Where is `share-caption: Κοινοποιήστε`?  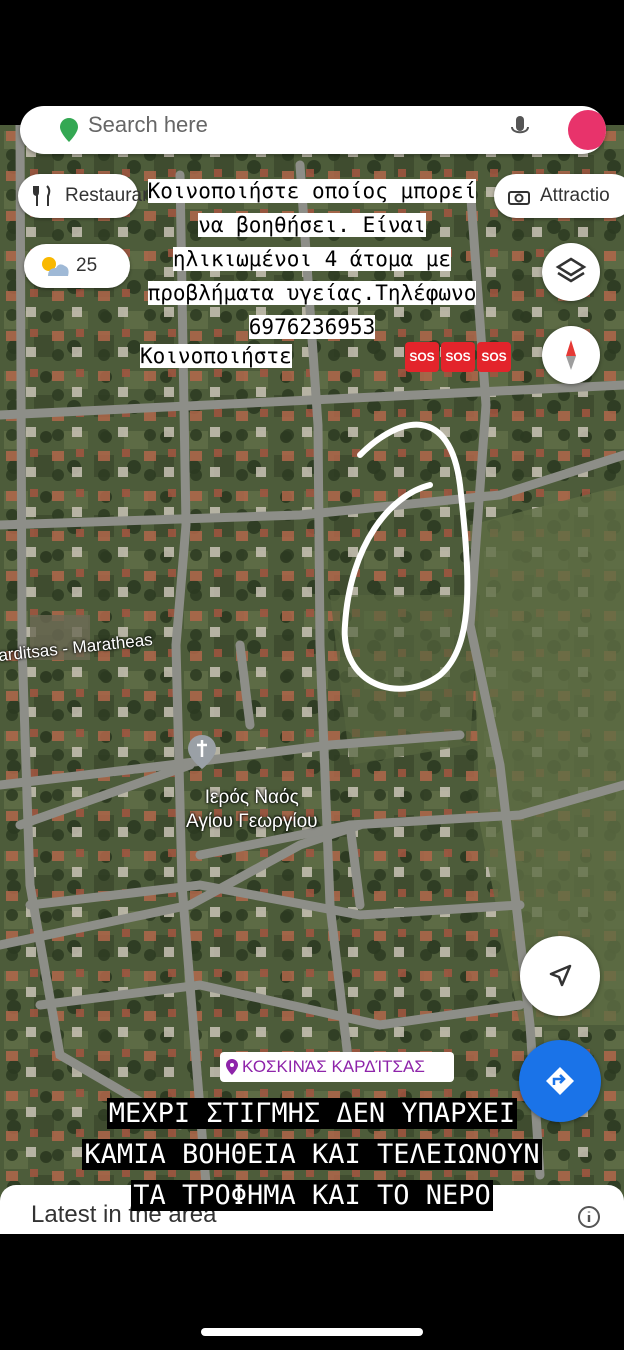 share-caption: Κοινοποιήστε is located at coordinates (216, 356).